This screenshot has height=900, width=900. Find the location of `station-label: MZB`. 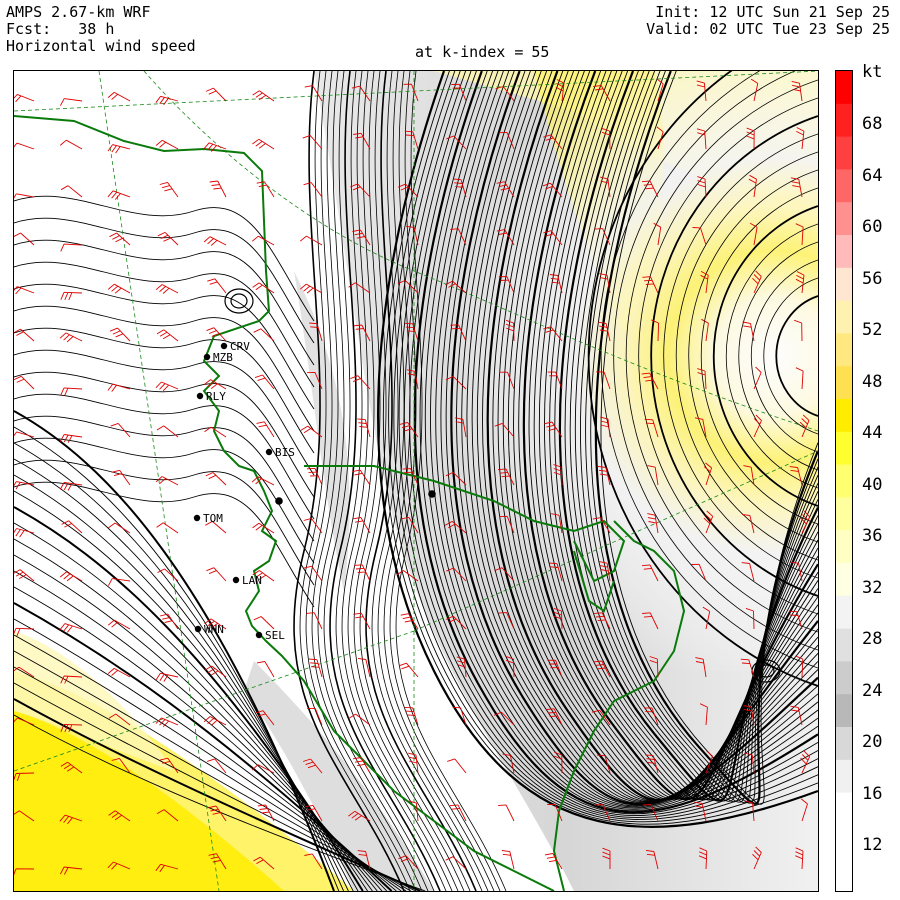

station-label: MZB is located at coordinates (223, 357).